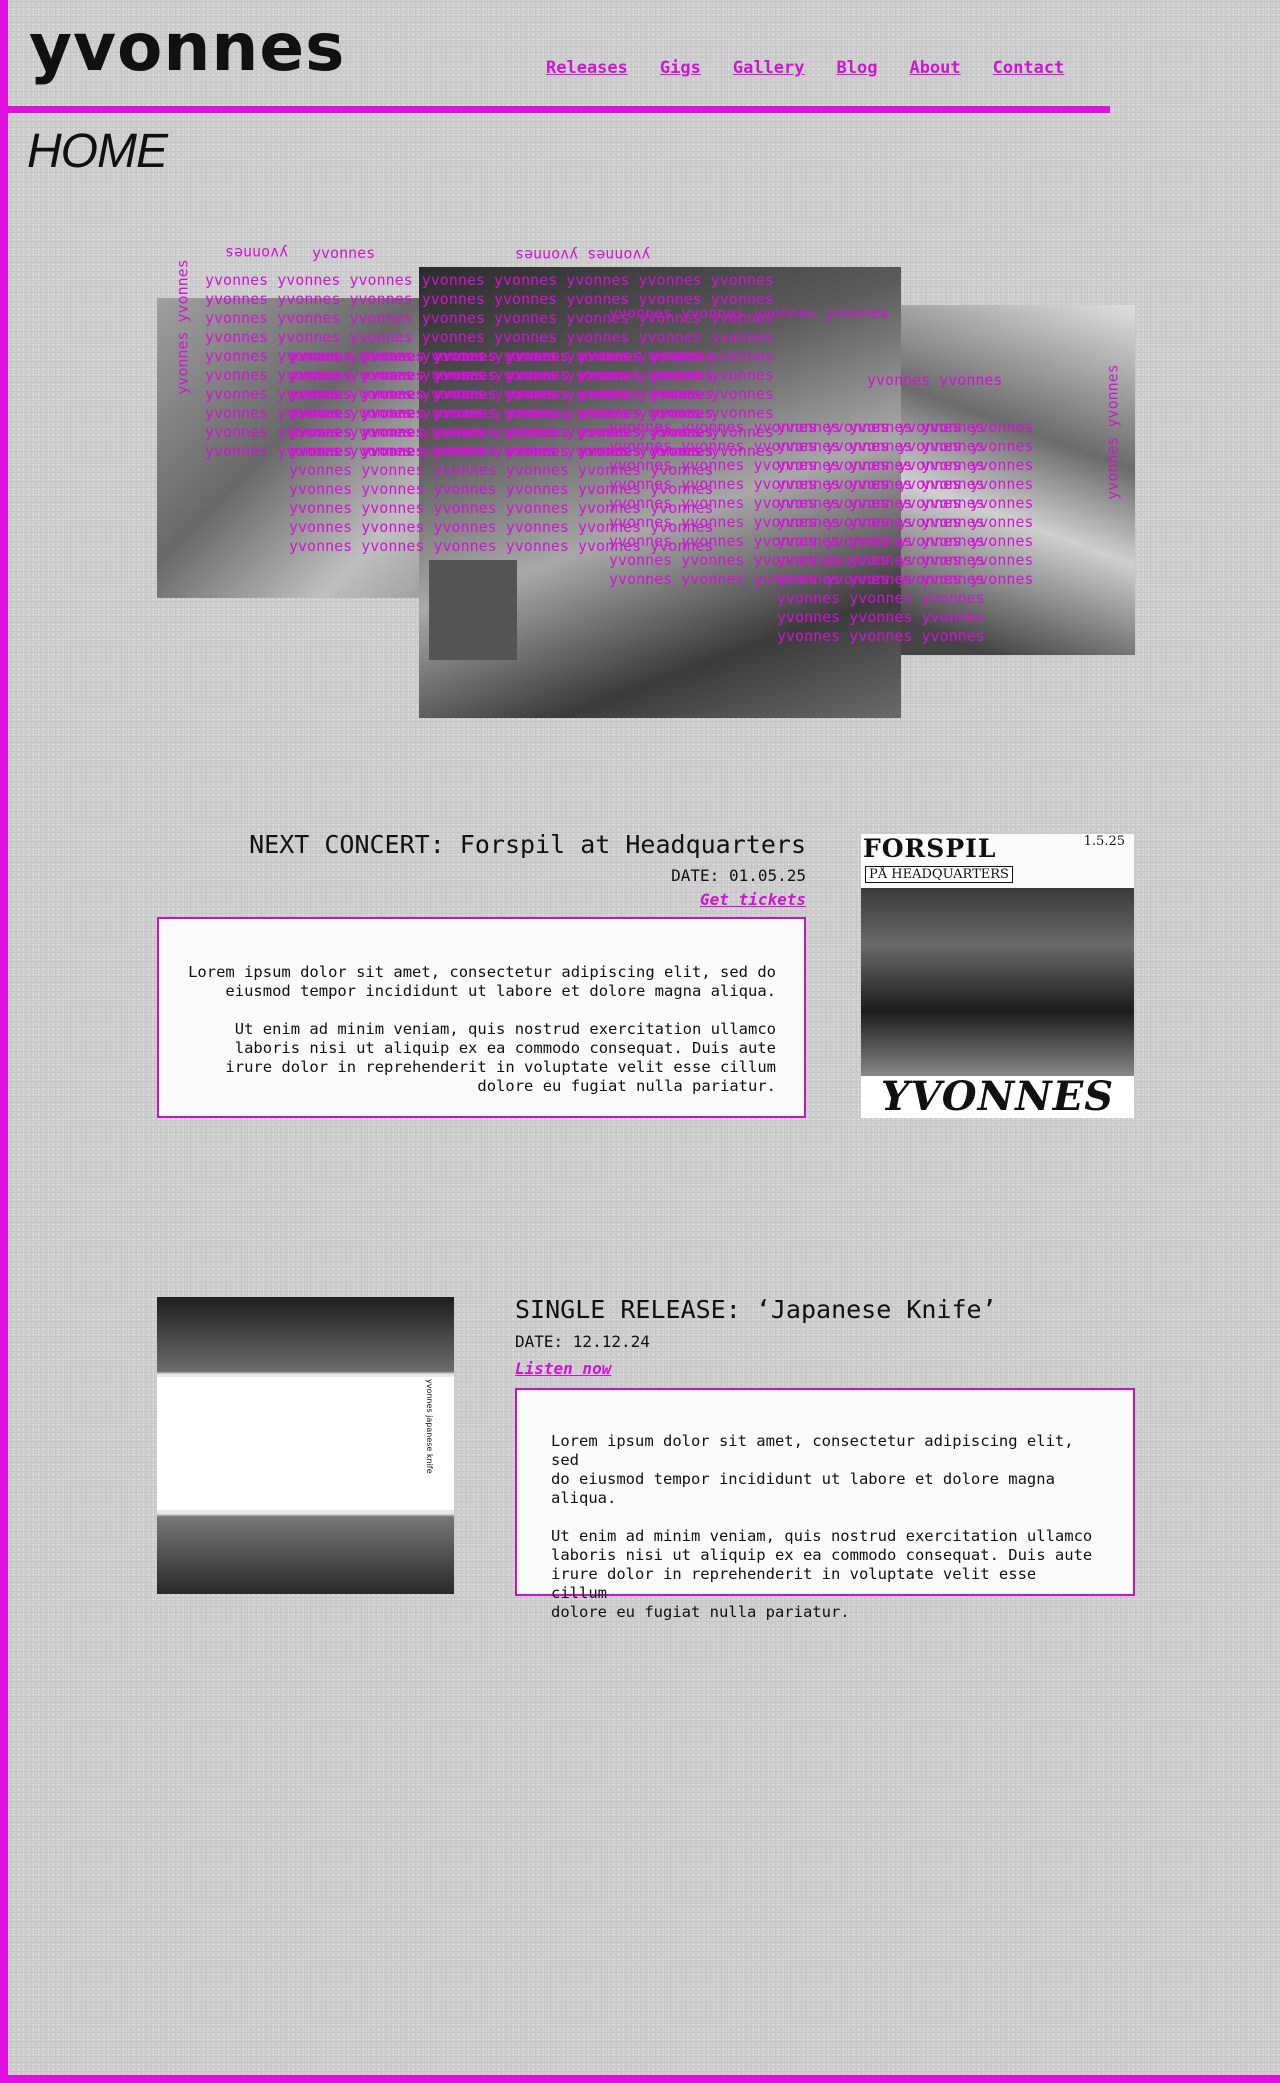 This screenshot has width=1280, height=2083. Describe the element at coordinates (749, 313) in the screenshot. I see `collage-word-block: yvonnes yvonnes yvonnes yvonnes` at that location.